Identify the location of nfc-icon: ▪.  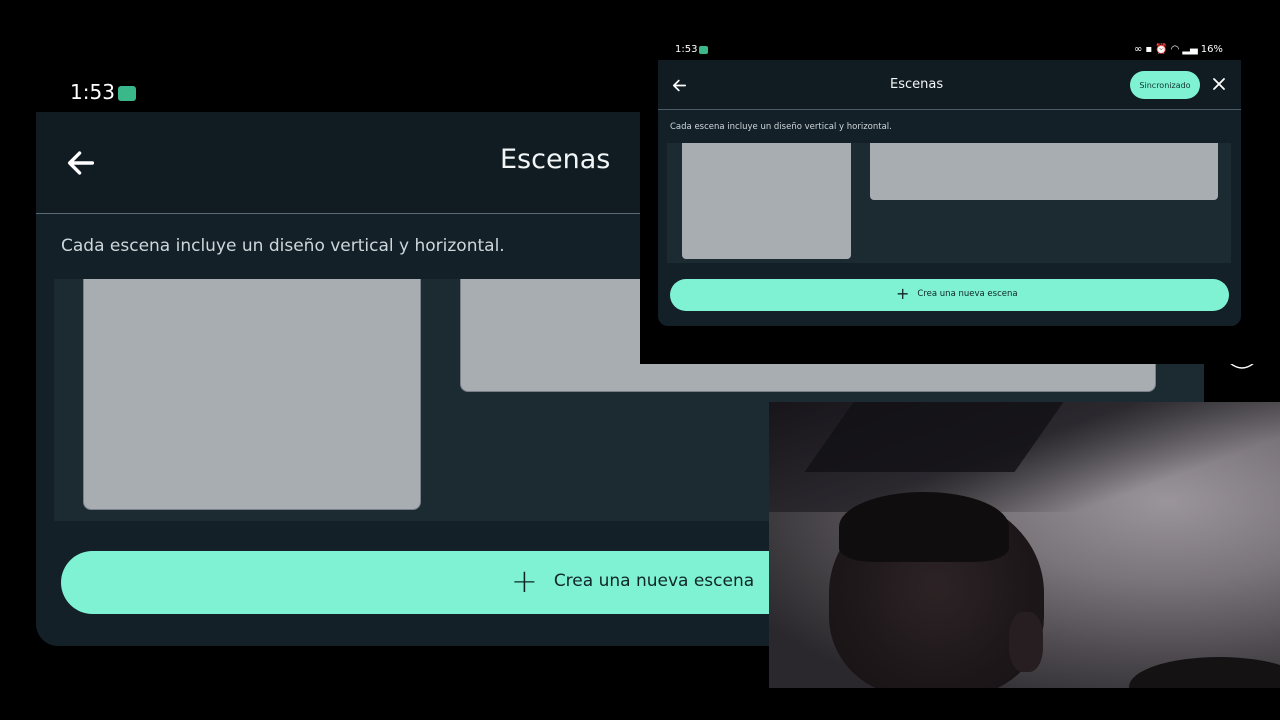
(1149, 49).